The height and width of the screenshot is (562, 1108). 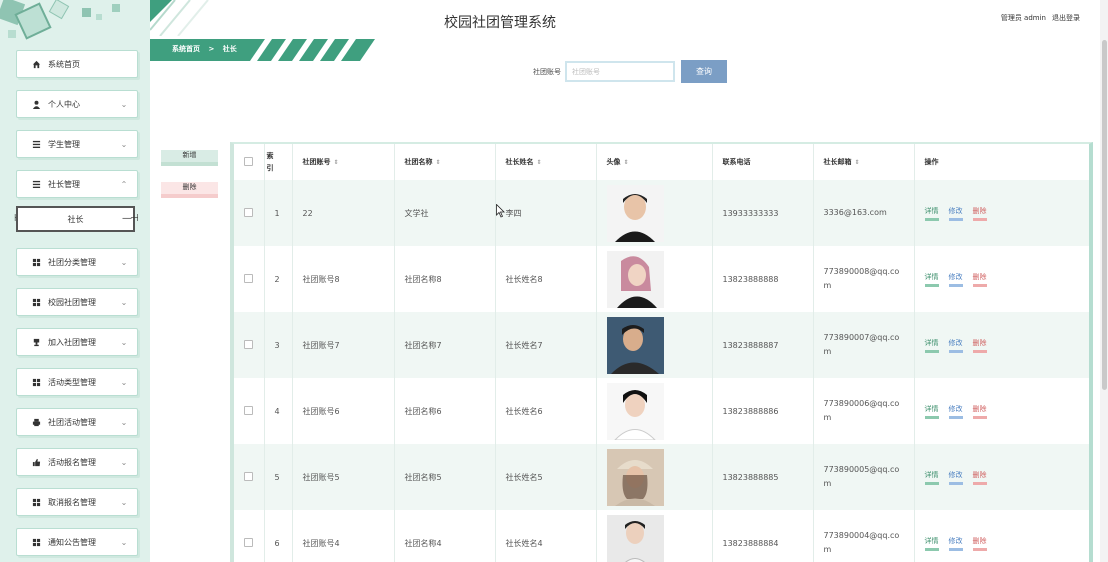 I want to click on scrollbar-thumb, so click(x=1104, y=215).